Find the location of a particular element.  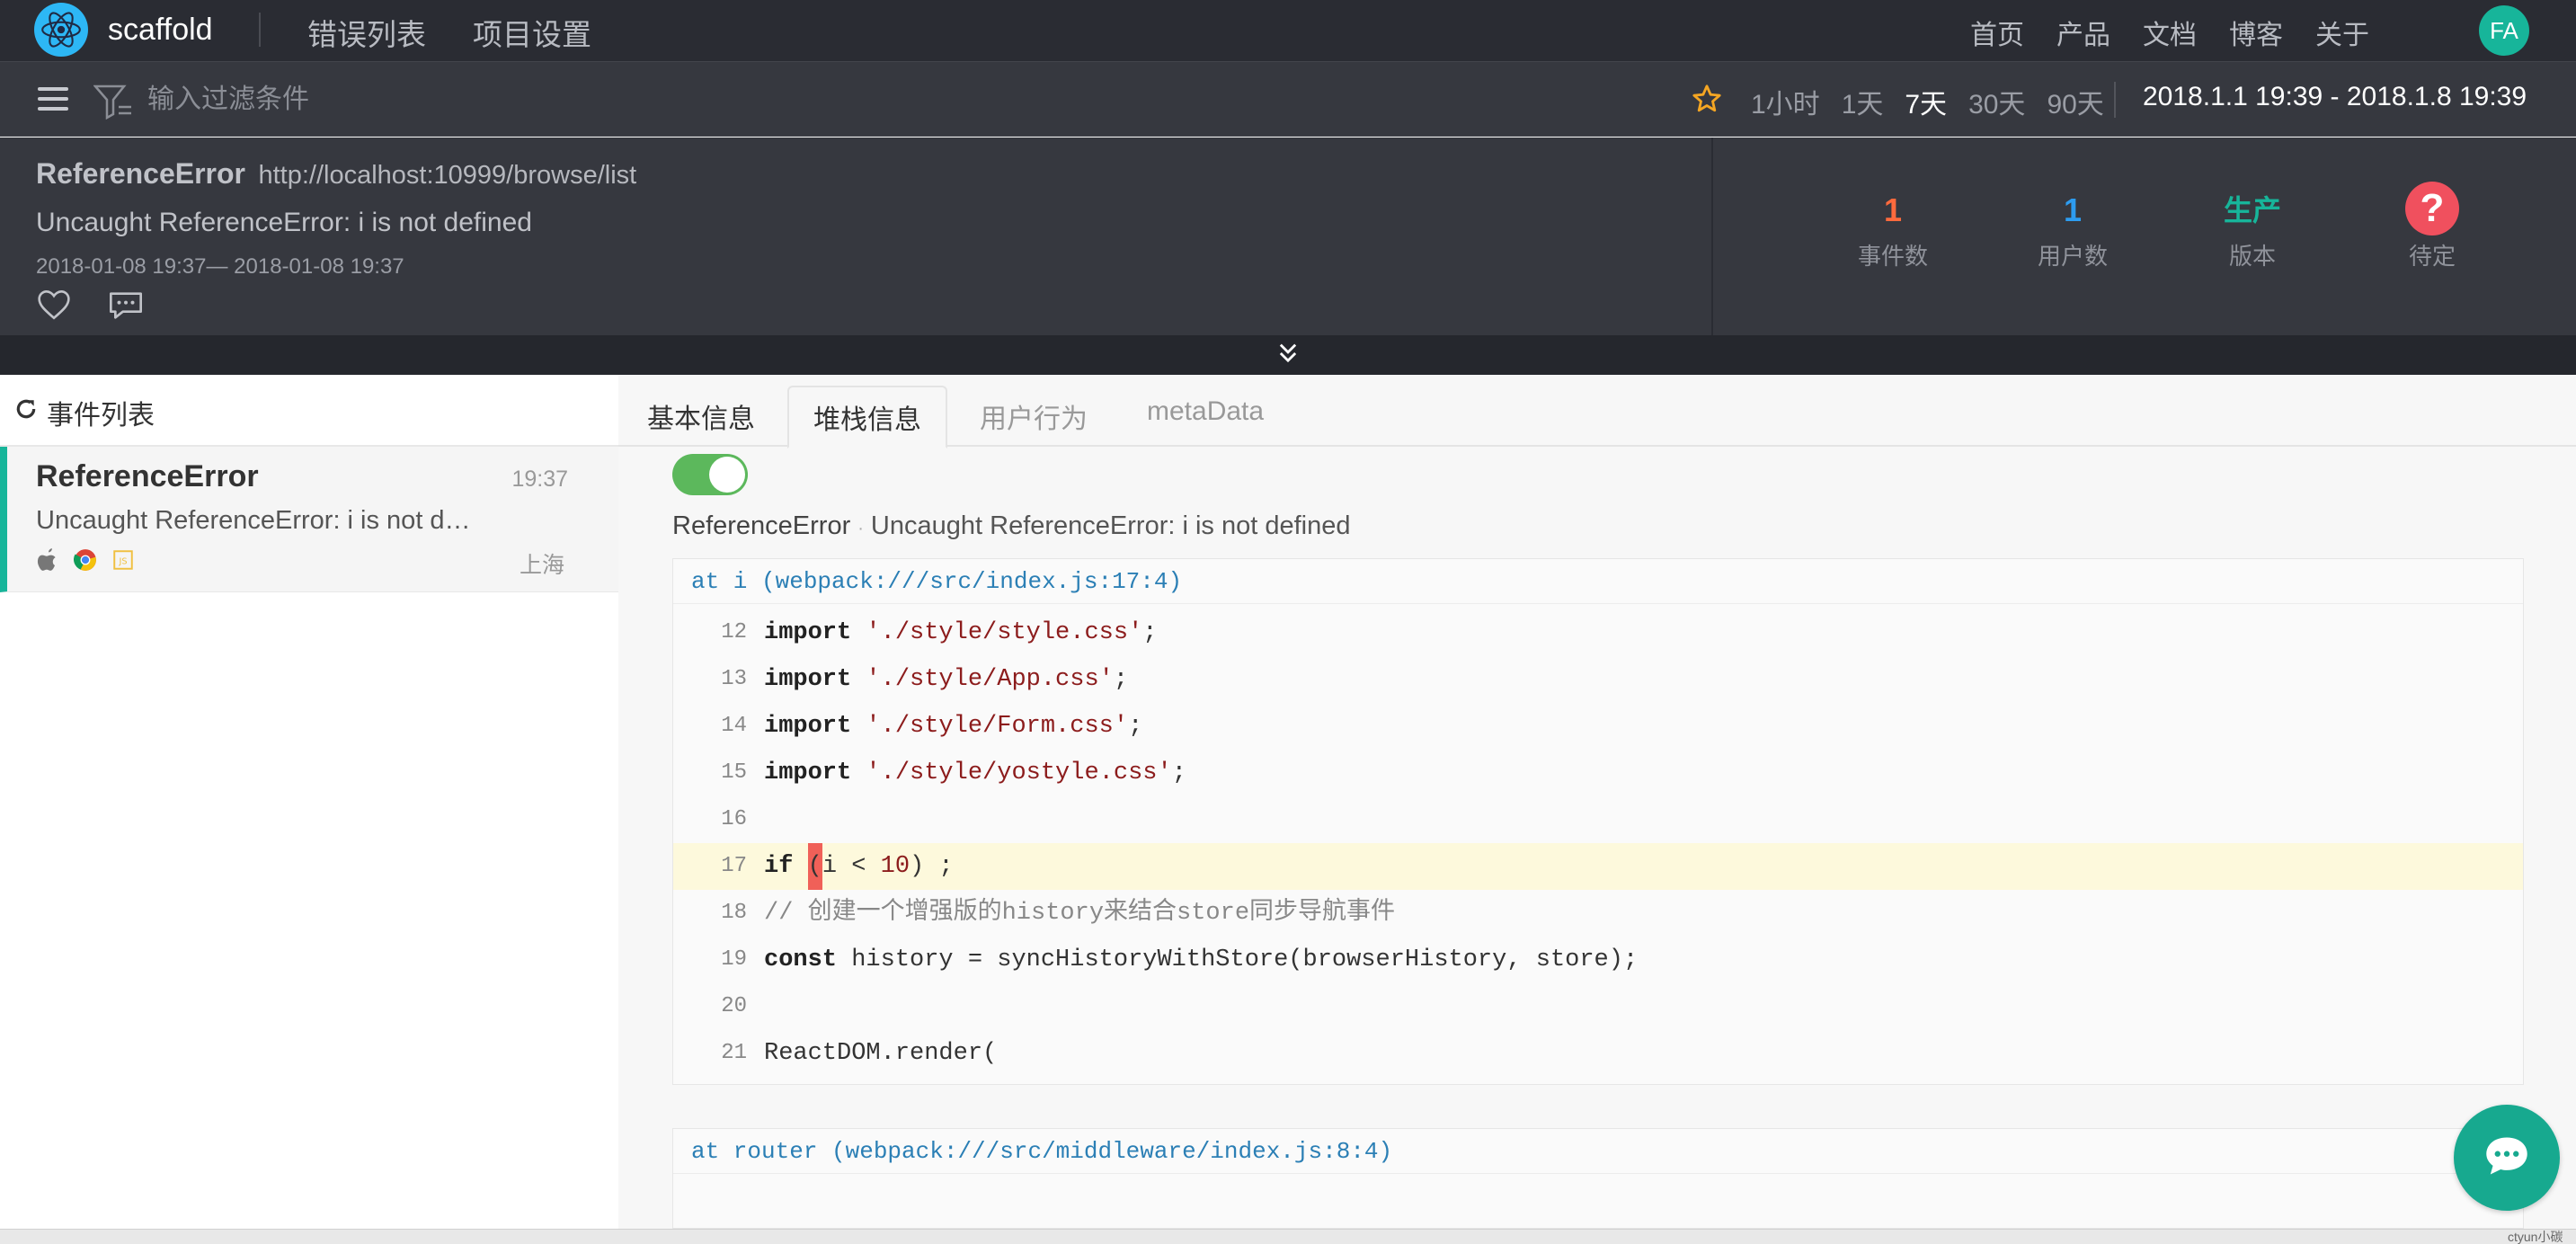

issue-time-range: 2018-01-08 19:37— 2018-01-08 19:37 is located at coordinates (220, 266).